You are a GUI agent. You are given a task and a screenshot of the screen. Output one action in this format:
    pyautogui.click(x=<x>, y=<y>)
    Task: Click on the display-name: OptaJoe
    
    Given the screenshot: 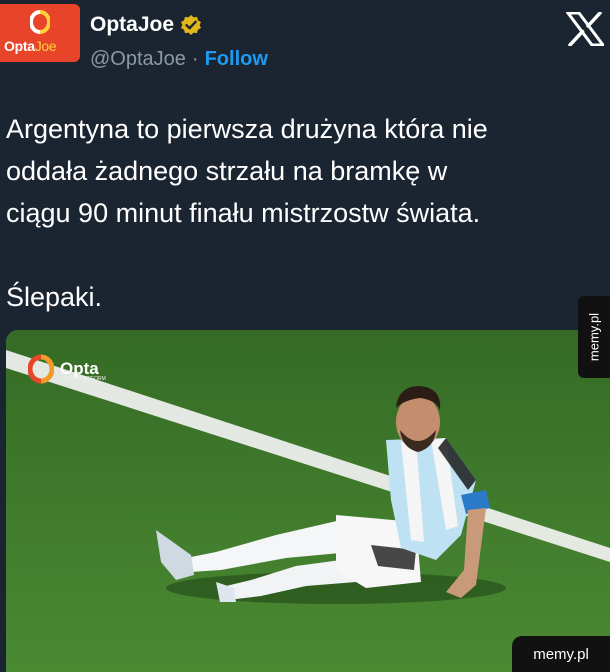 What is the action you would take?
    pyautogui.click(x=132, y=25)
    